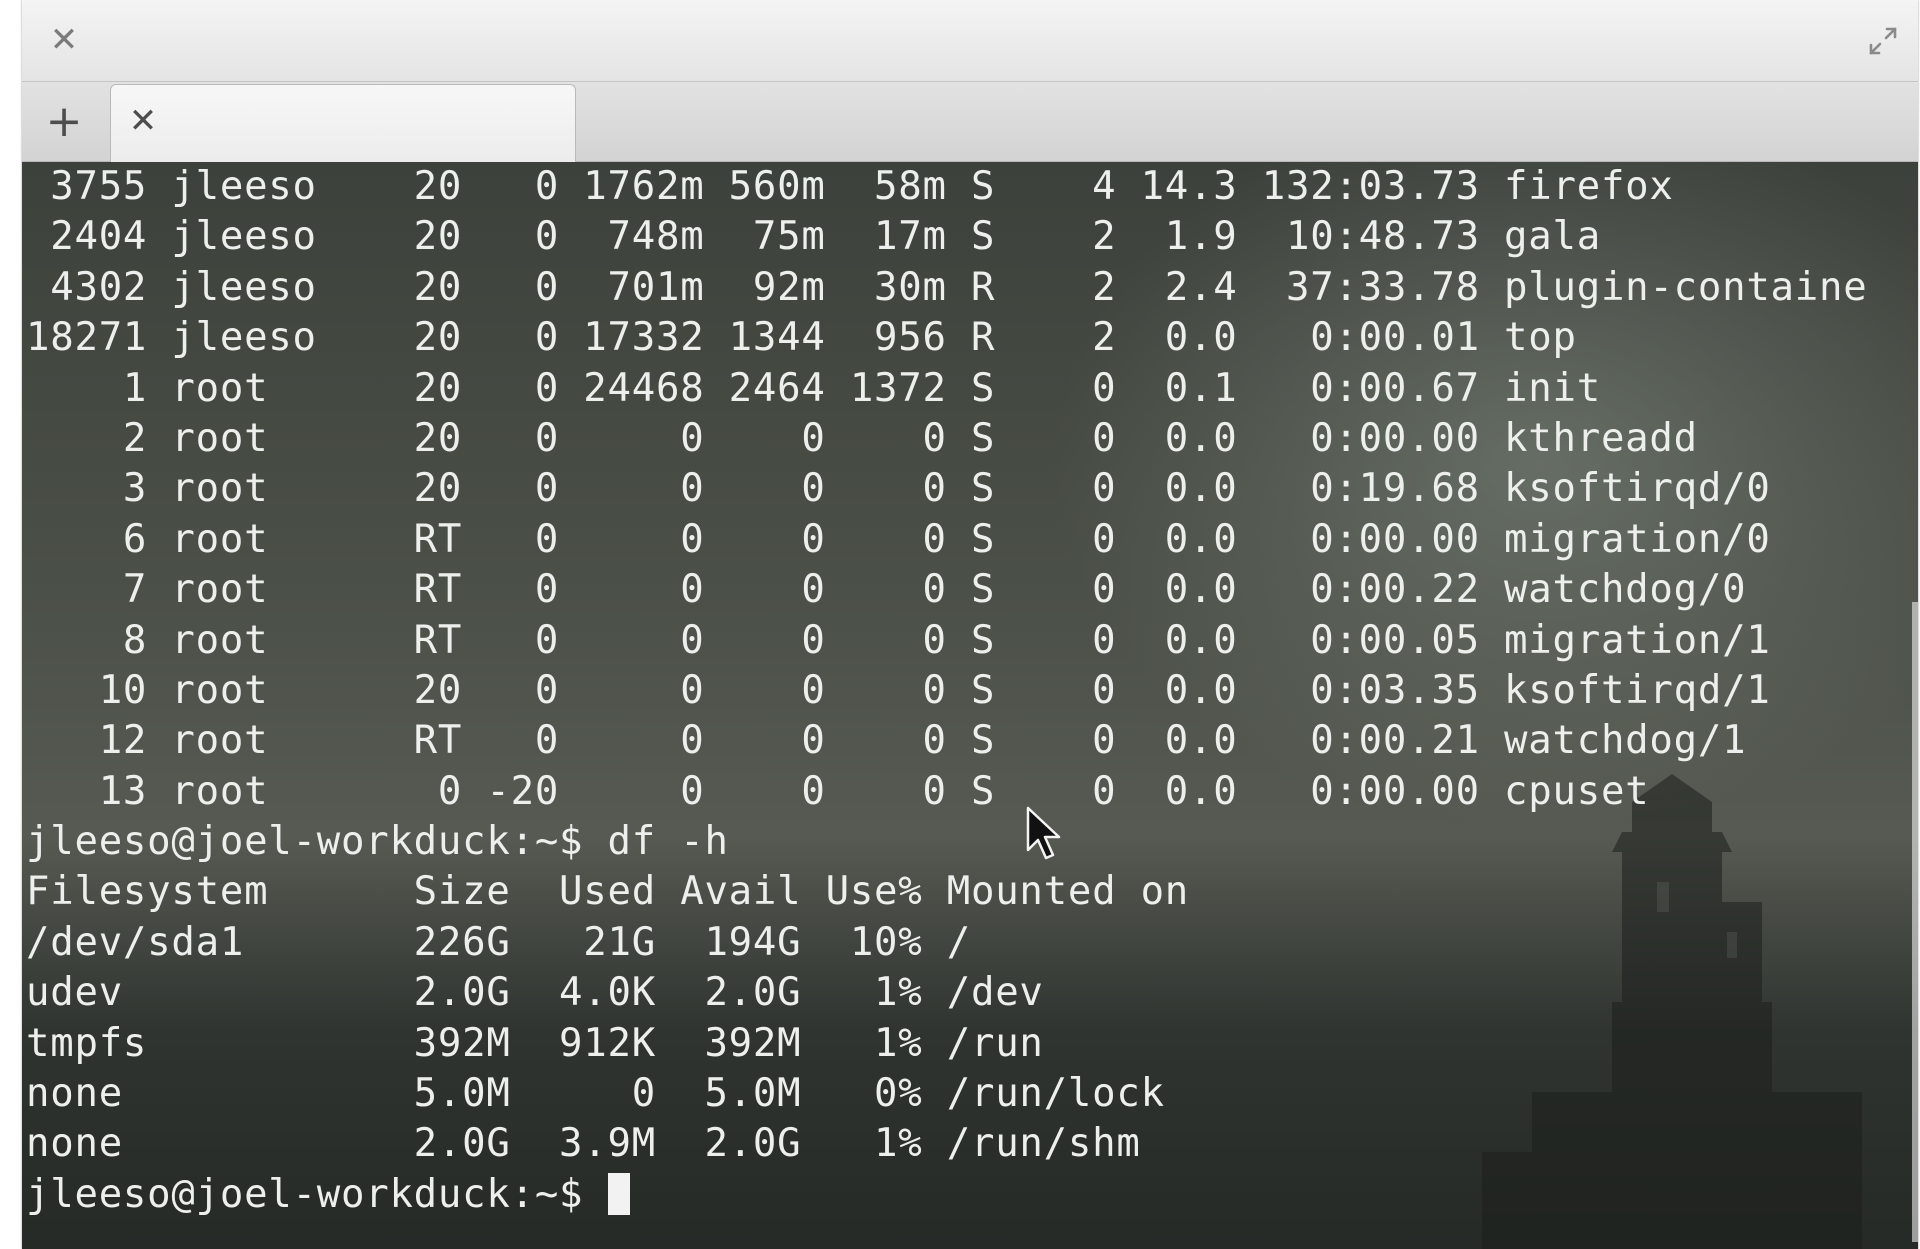 Image resolution: width=1920 pixels, height=1249 pixels. What do you see at coordinates (64, 122) in the screenshot?
I see `plus-icon: +` at bounding box center [64, 122].